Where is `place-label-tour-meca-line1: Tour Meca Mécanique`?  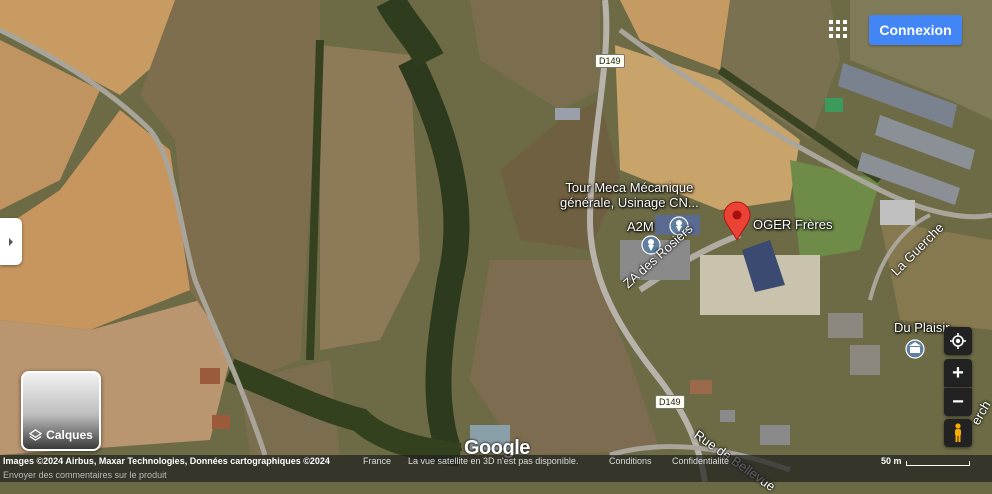
place-label-tour-meca-line1: Tour Meca Mécanique is located at coordinates (629, 187).